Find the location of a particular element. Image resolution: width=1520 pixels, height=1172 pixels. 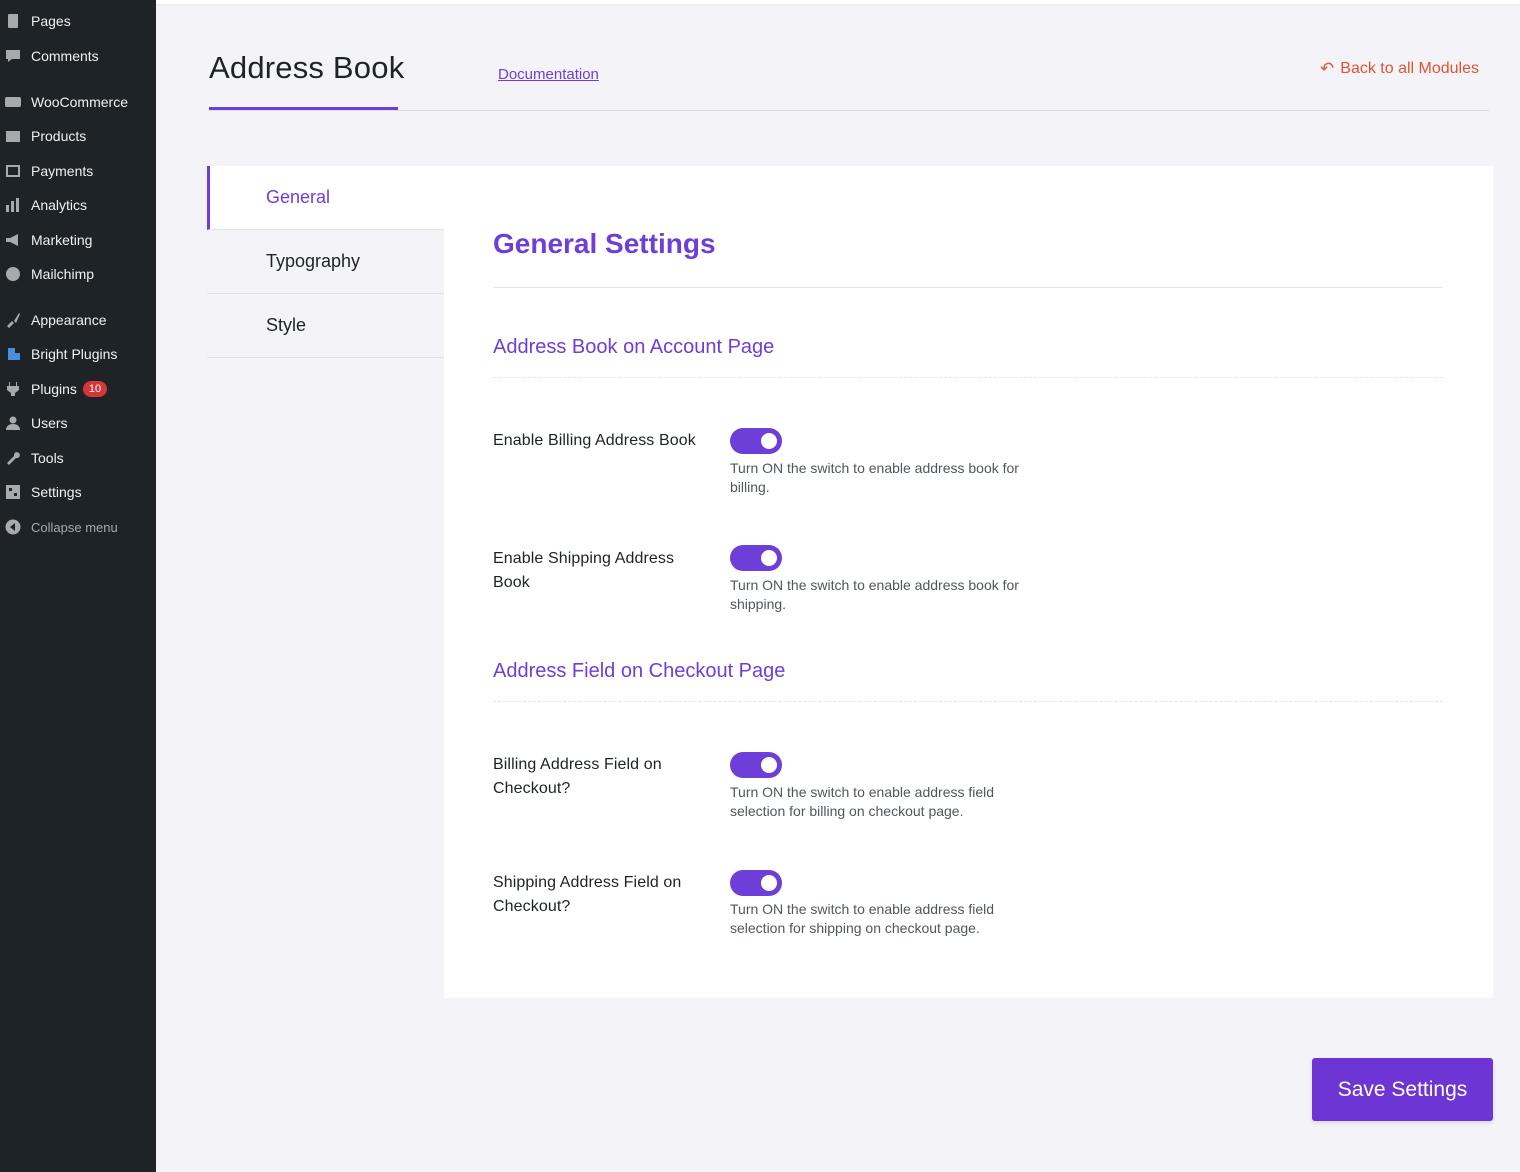

pages-icon is located at coordinates (13, 21).